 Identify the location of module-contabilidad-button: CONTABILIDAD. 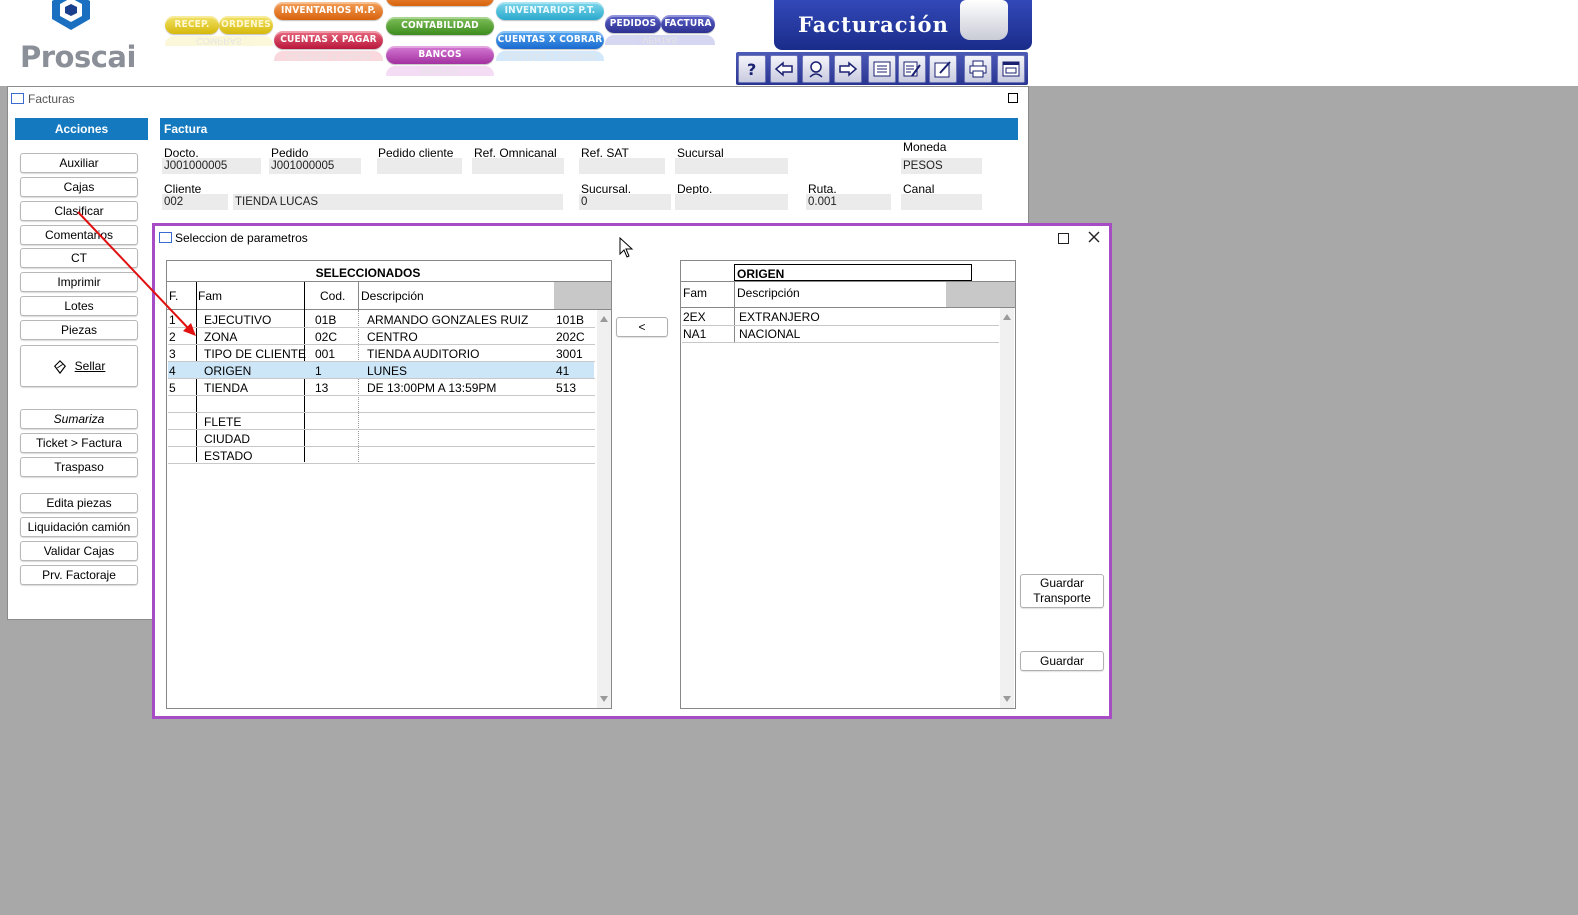
(440, 26).